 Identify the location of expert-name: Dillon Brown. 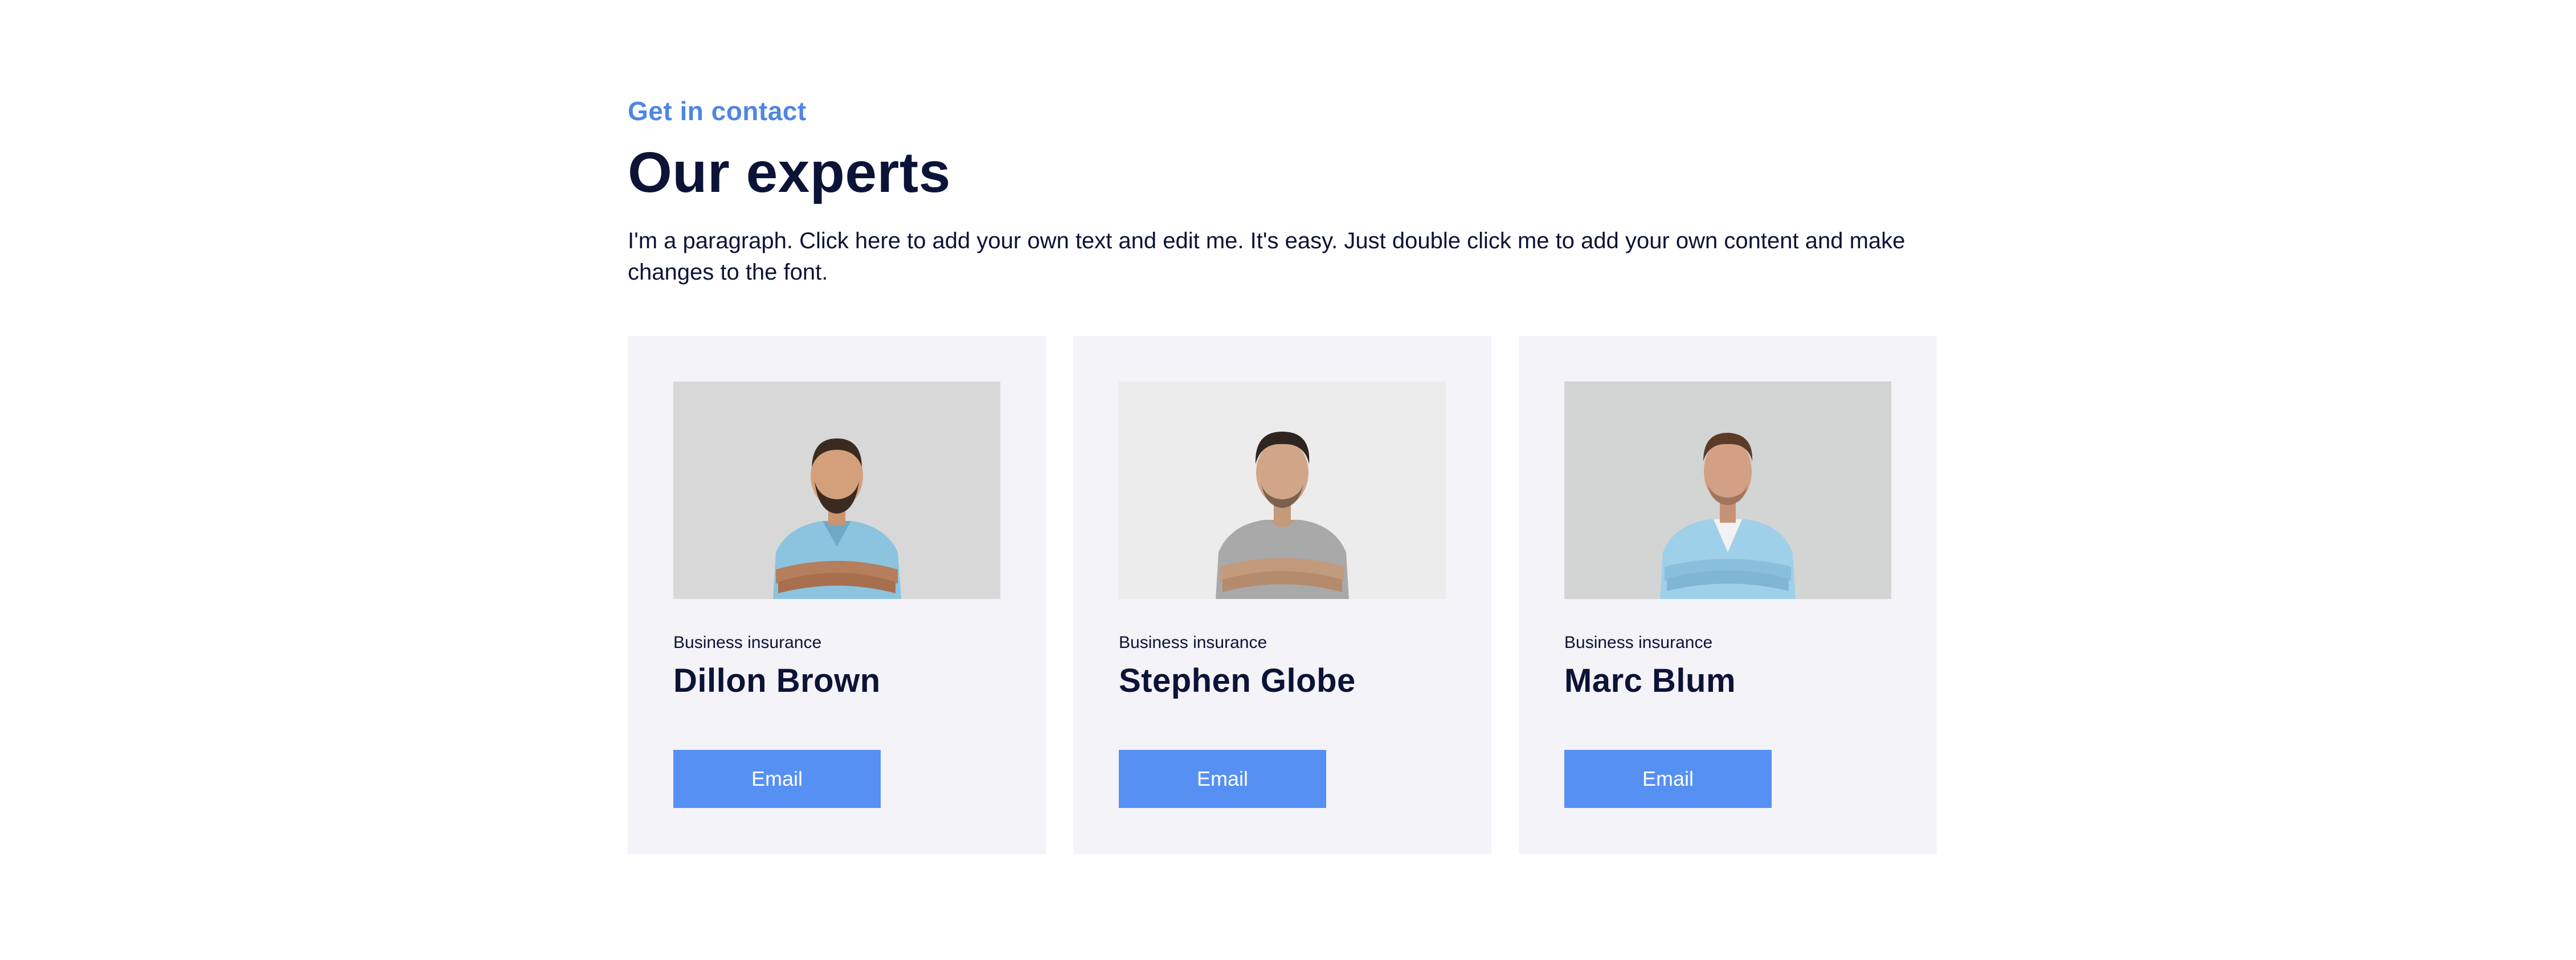
(777, 680).